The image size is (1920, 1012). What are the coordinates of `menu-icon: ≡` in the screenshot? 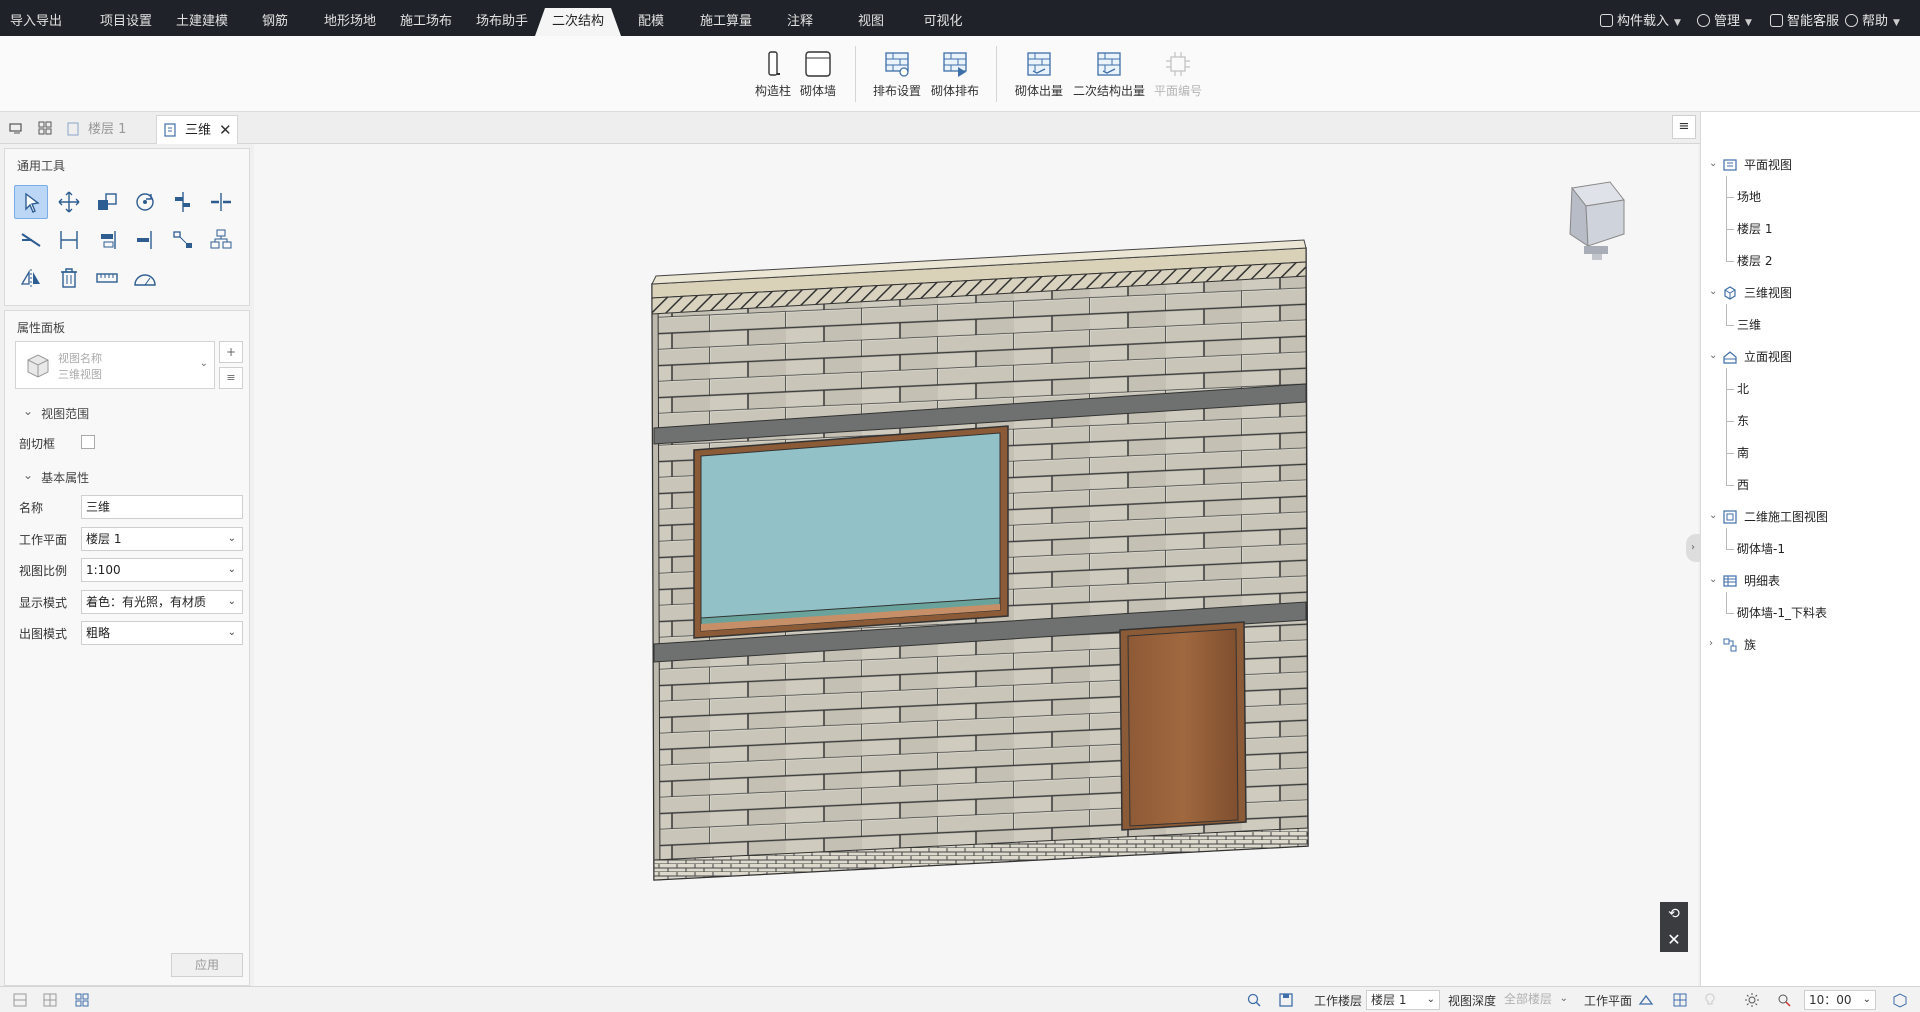 It's located at (1684, 127).